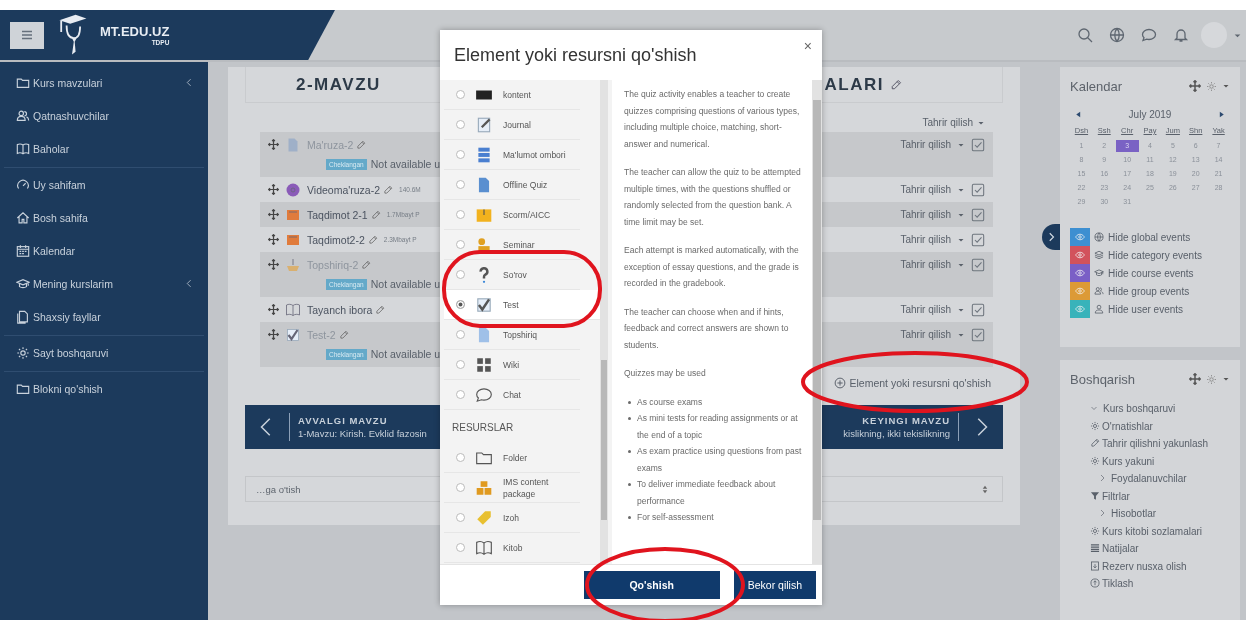 This screenshot has width=1246, height=620. What do you see at coordinates (665, 373) in the screenshot?
I see `description-paragraph: Quizzes may be used` at bounding box center [665, 373].